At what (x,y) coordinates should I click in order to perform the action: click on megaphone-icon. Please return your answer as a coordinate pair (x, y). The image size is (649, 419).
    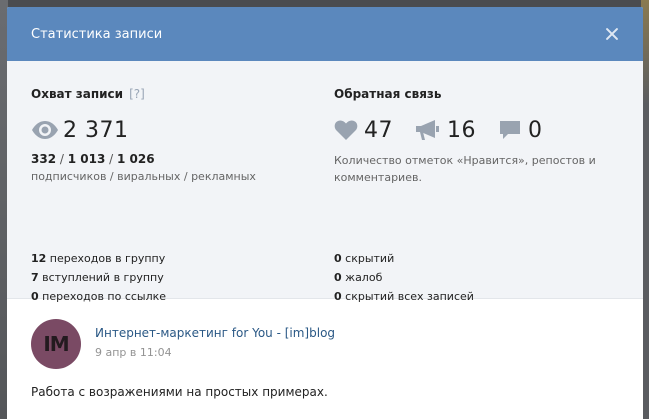
    Looking at the image, I should click on (427, 130).